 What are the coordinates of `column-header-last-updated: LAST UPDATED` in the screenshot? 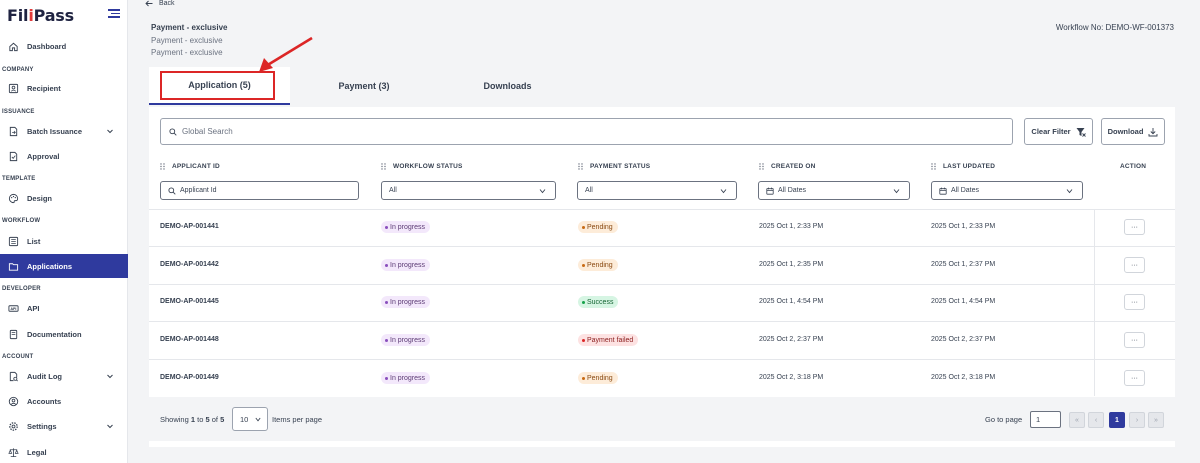 It's located at (963, 166).